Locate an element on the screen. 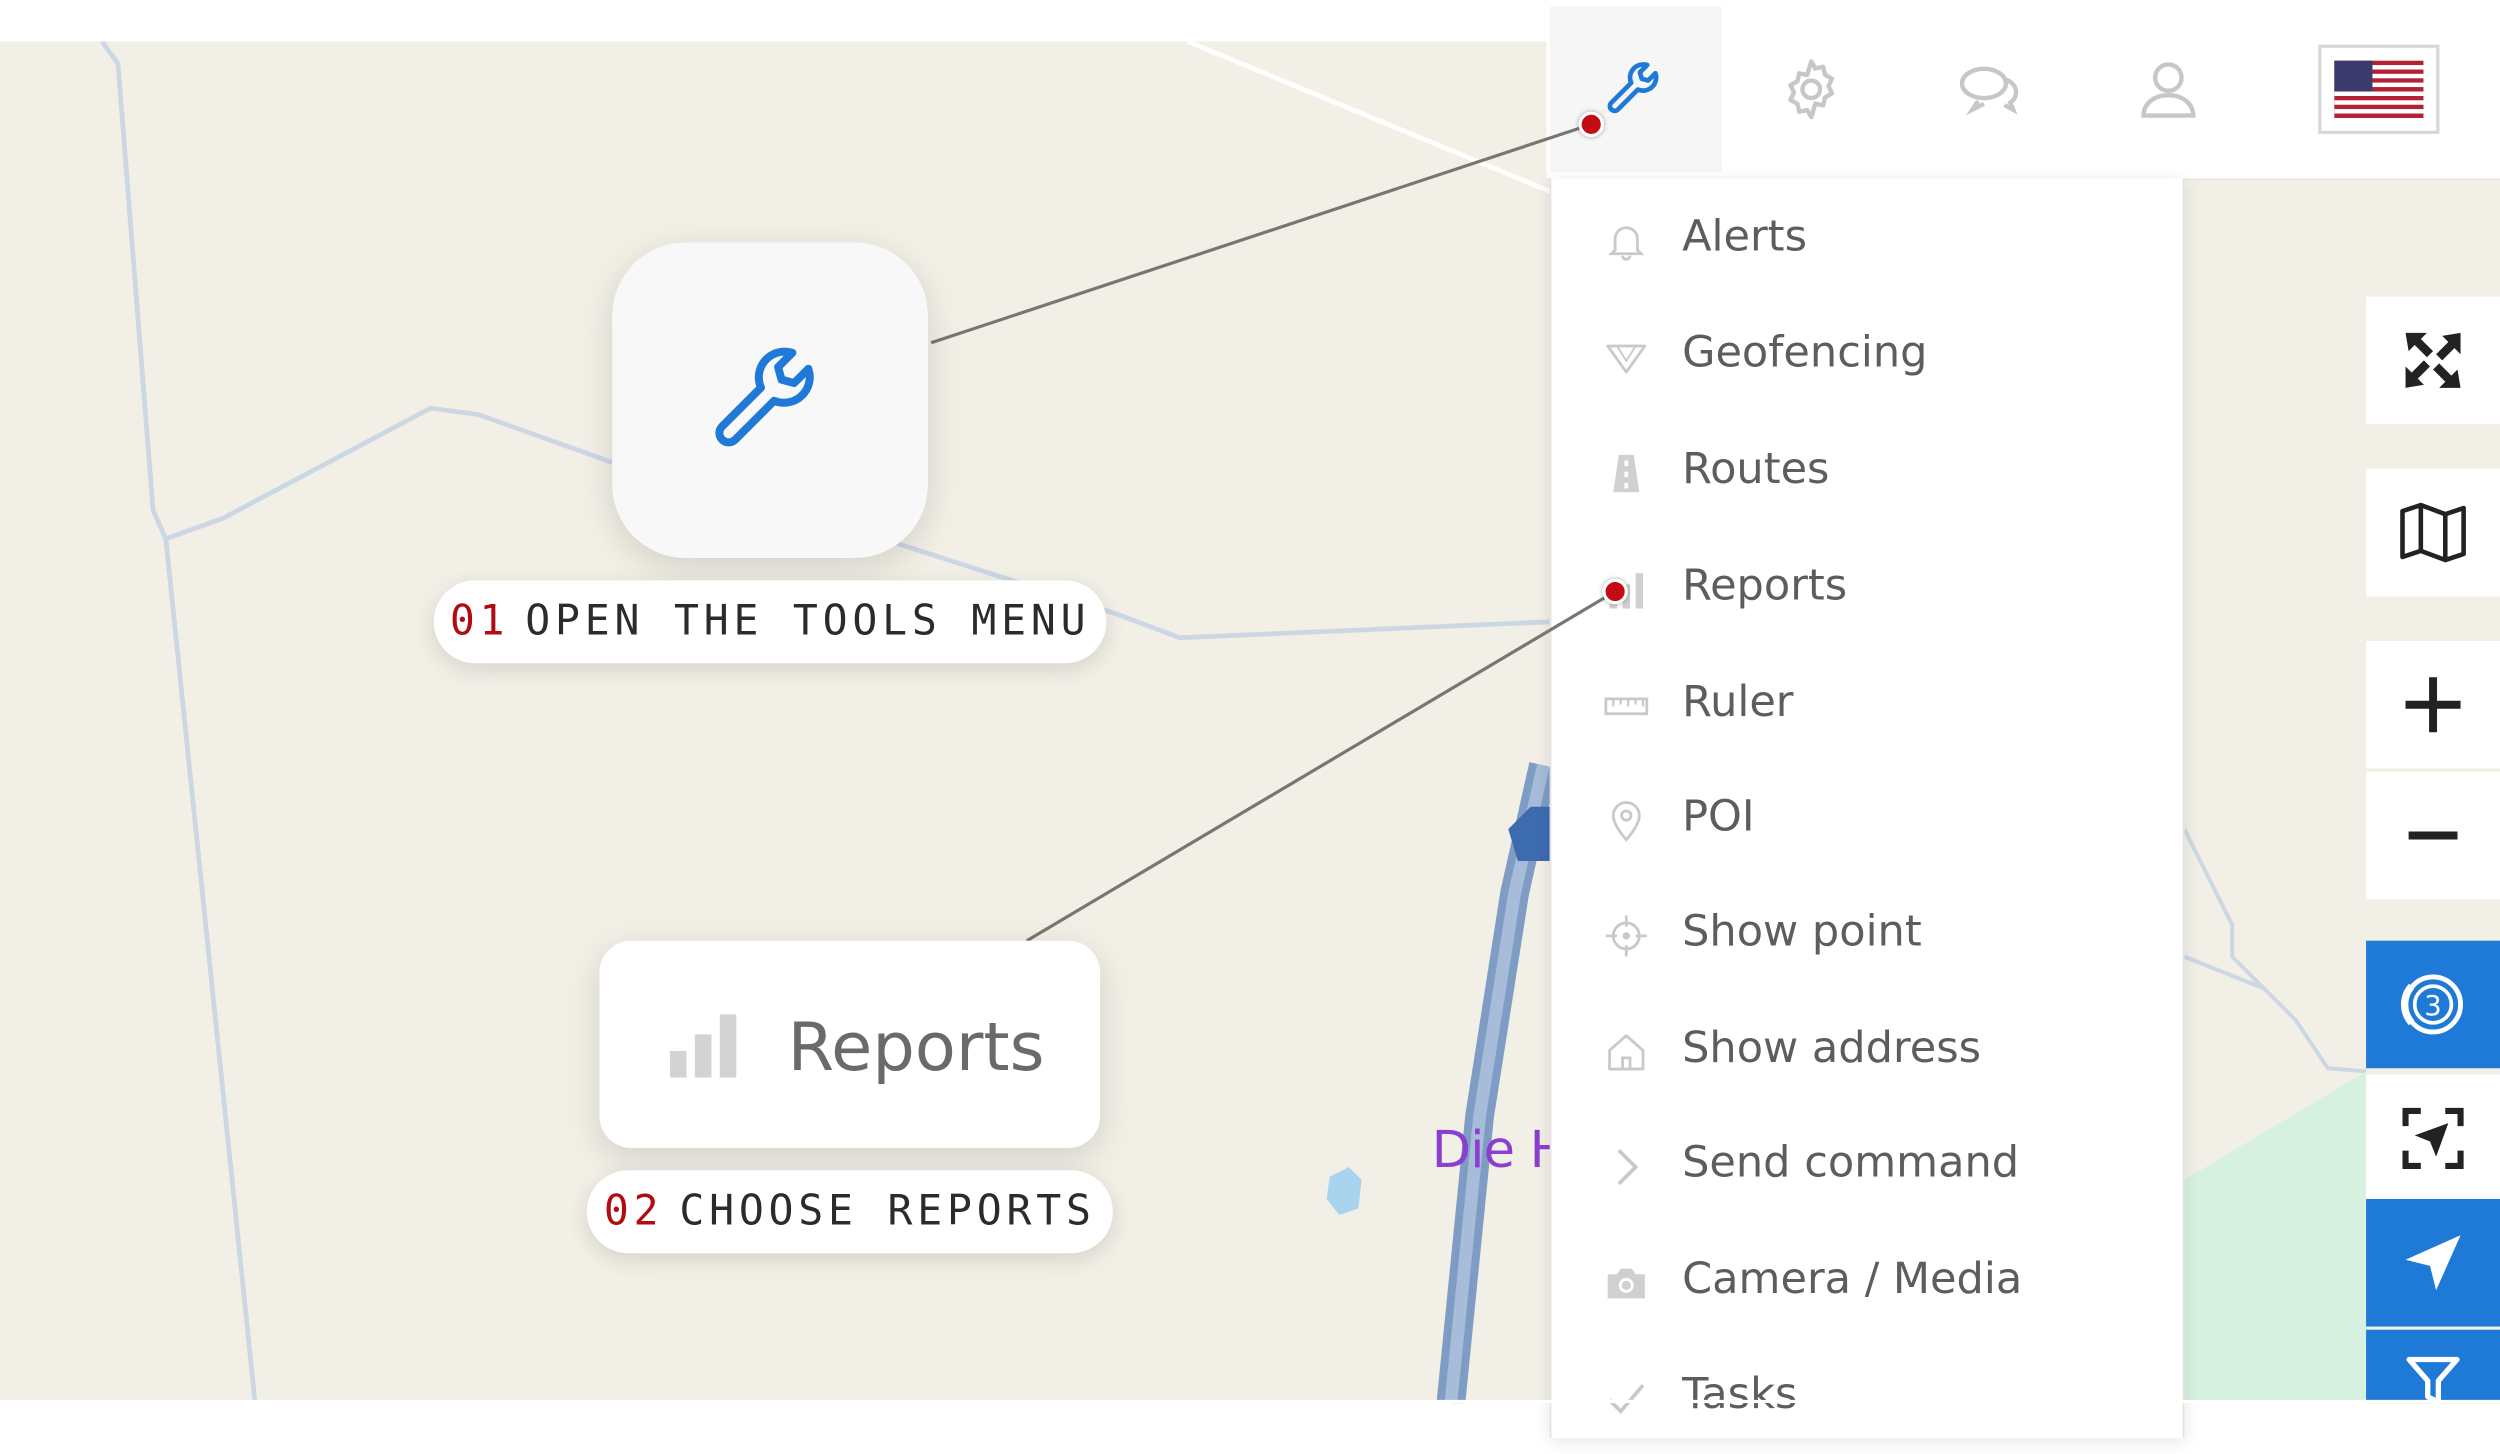 This screenshot has width=2500, height=1454. map-icon is located at coordinates (2433, 532).